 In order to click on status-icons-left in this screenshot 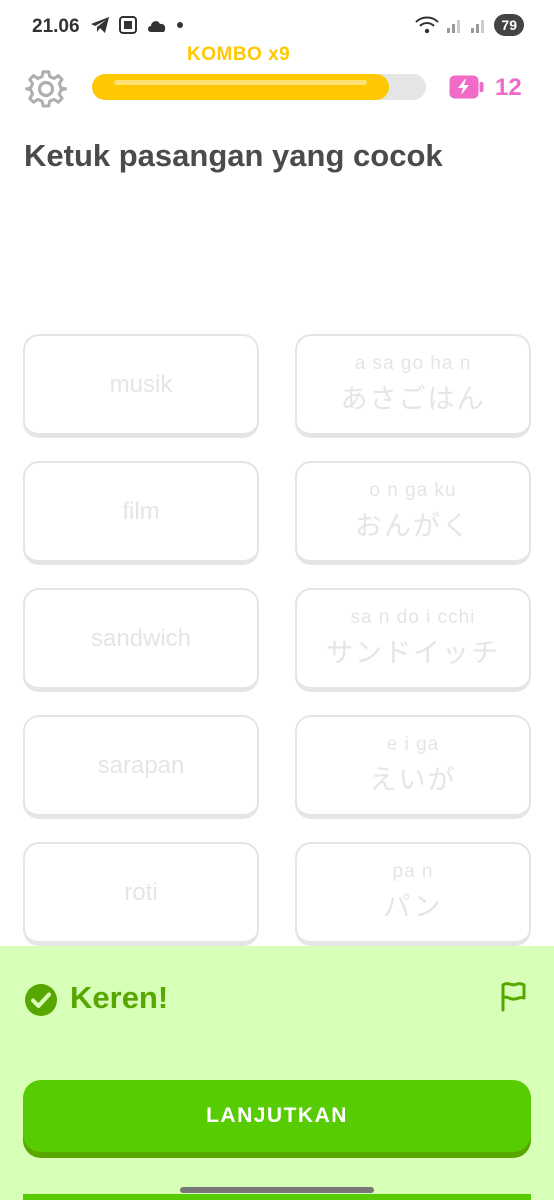, I will do `click(137, 25)`.